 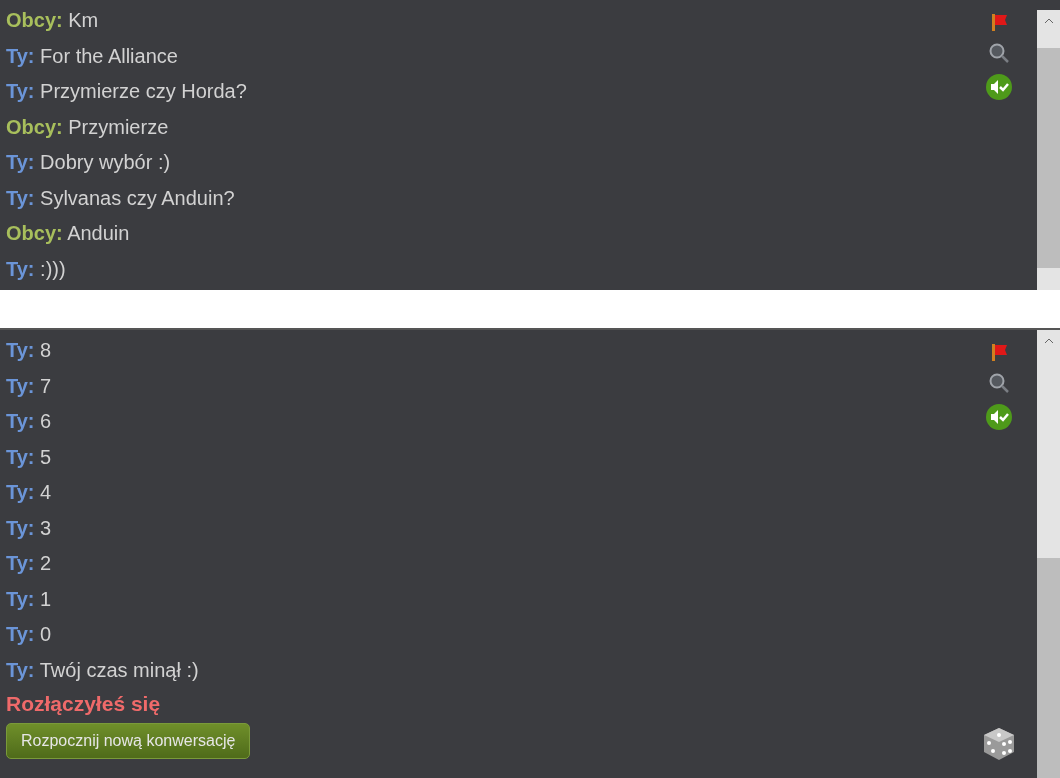 What do you see at coordinates (89, 162) in the screenshot?
I see `chat-message: Ty: Dobry wybór :)` at bounding box center [89, 162].